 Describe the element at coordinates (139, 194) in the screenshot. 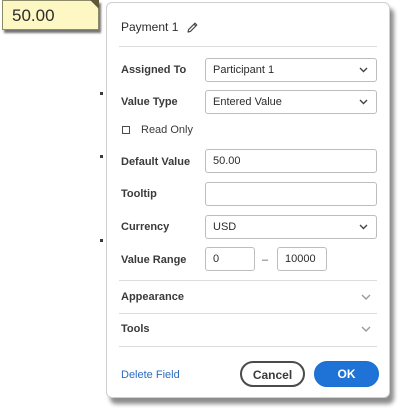

I see `tooltip-label: Tooltip` at that location.